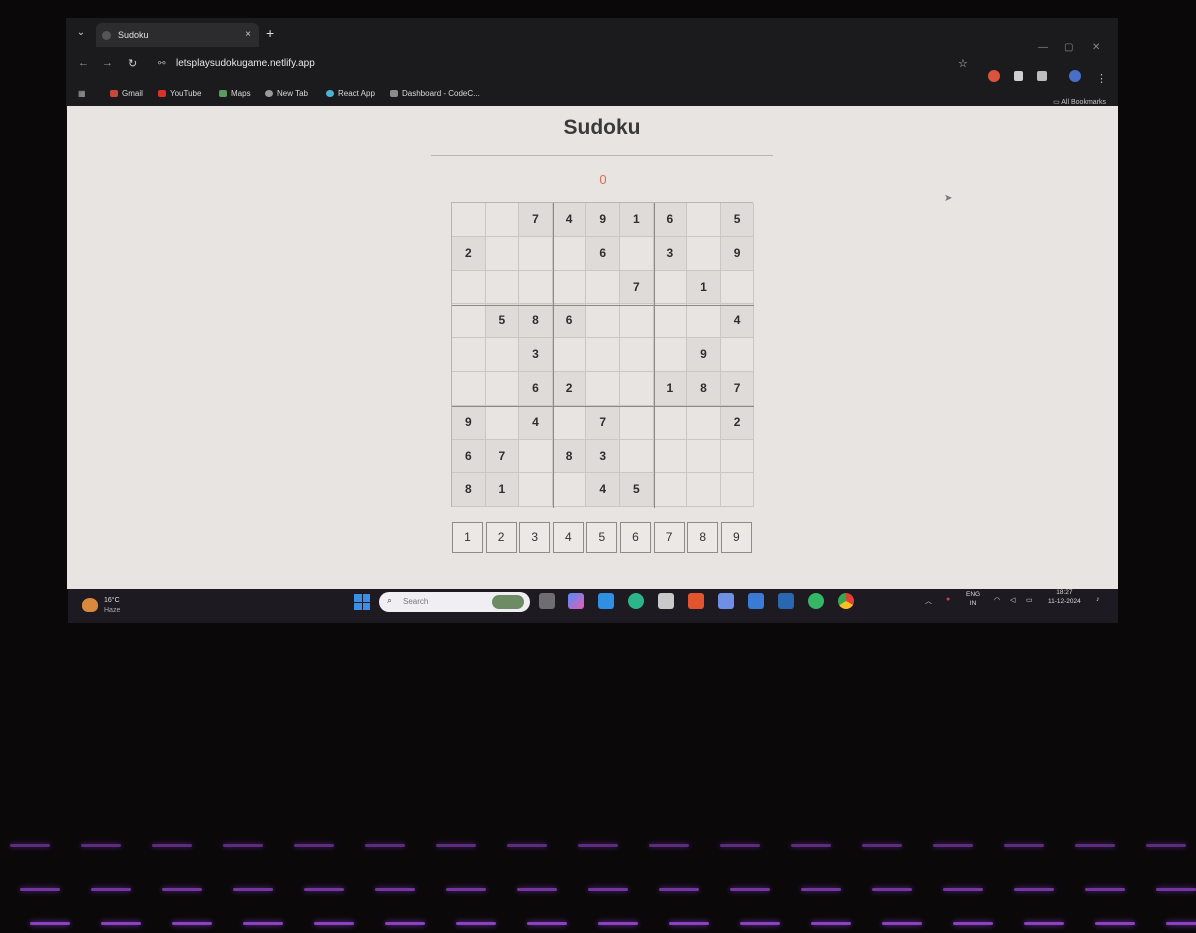 The height and width of the screenshot is (933, 1196). What do you see at coordinates (1064, 597) in the screenshot?
I see `clock: 18:27 11-12-2024` at bounding box center [1064, 597].